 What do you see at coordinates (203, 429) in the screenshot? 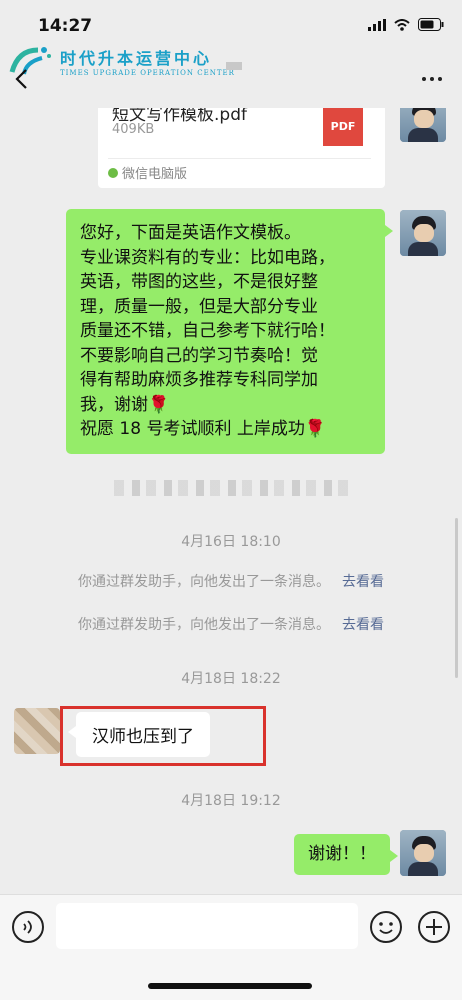
I see `message-line: 祝愿 18 号考试顺利 上岸成功🌹` at bounding box center [203, 429].